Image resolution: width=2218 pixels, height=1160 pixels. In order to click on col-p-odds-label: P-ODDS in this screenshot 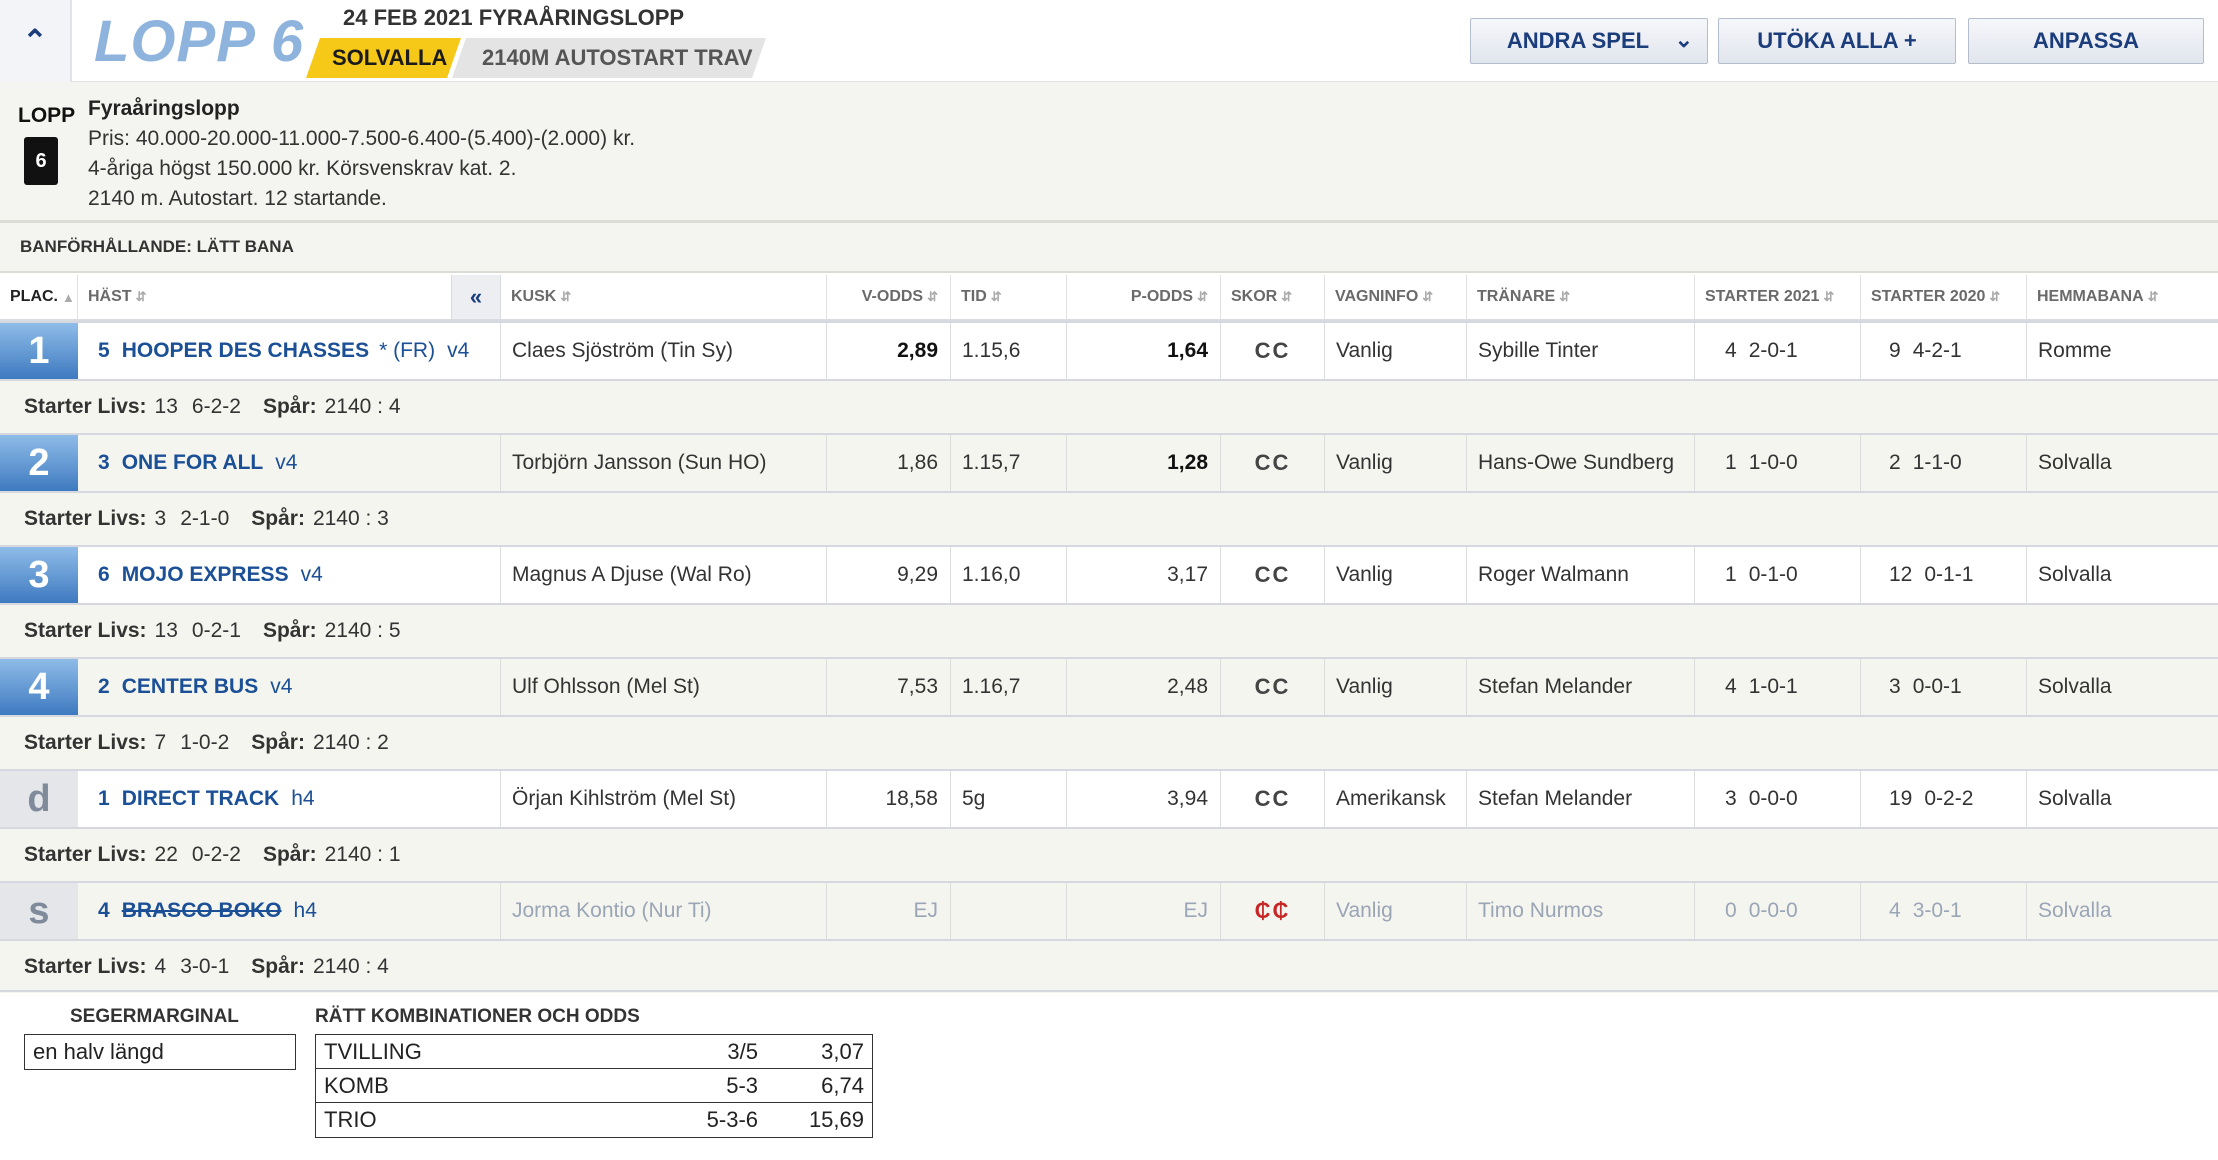, I will do `click(1162, 296)`.